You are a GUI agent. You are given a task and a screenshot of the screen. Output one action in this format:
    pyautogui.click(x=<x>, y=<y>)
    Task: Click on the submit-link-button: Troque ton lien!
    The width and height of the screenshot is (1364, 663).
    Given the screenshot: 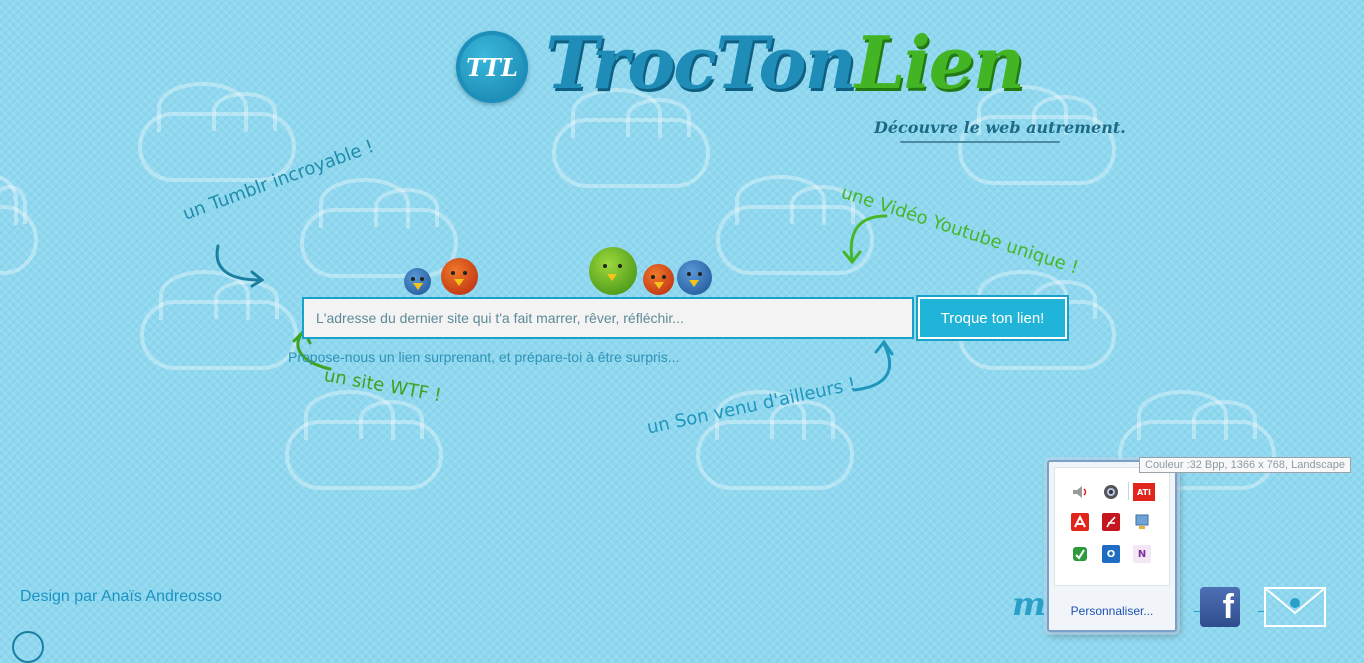 What is the action you would take?
    pyautogui.click(x=992, y=318)
    